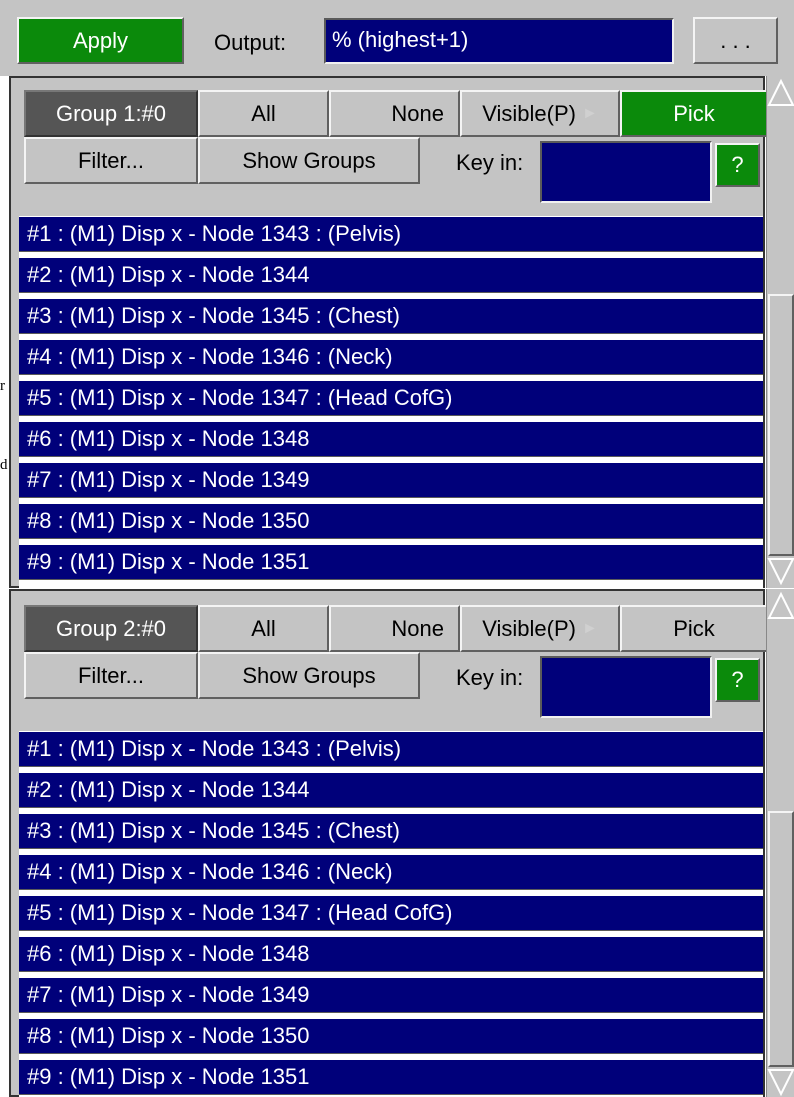 This screenshot has width=794, height=1097. What do you see at coordinates (490, 677) in the screenshot?
I see `group-2-keyin-label: Key in:` at bounding box center [490, 677].